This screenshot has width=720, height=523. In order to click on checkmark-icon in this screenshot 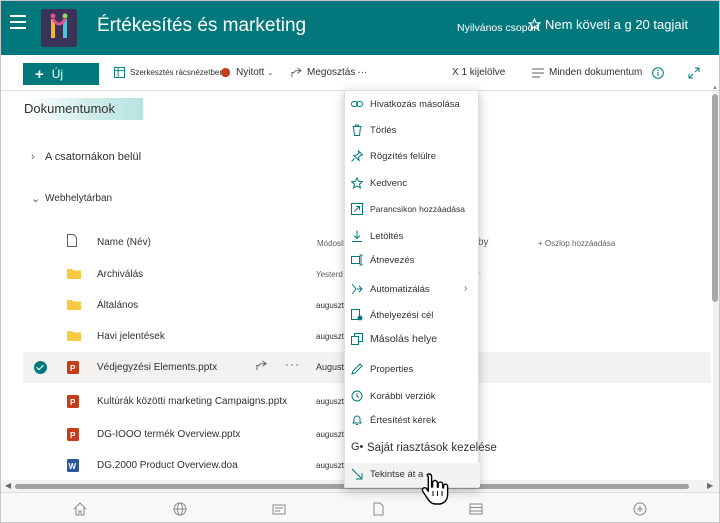, I will do `click(40, 367)`.